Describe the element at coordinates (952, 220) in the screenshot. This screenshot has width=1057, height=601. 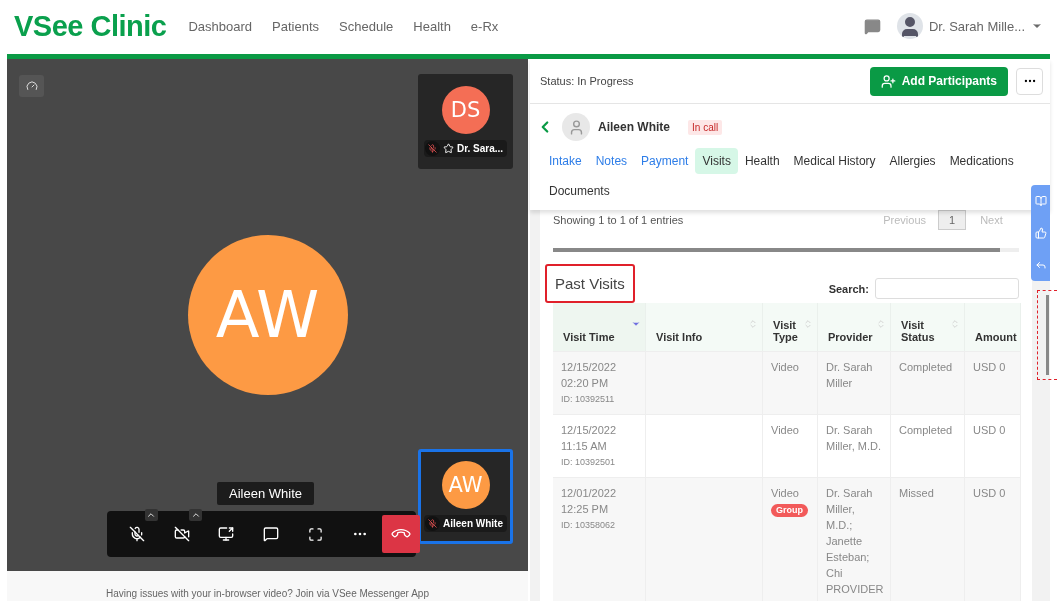
I see `page-number: 1` at that location.